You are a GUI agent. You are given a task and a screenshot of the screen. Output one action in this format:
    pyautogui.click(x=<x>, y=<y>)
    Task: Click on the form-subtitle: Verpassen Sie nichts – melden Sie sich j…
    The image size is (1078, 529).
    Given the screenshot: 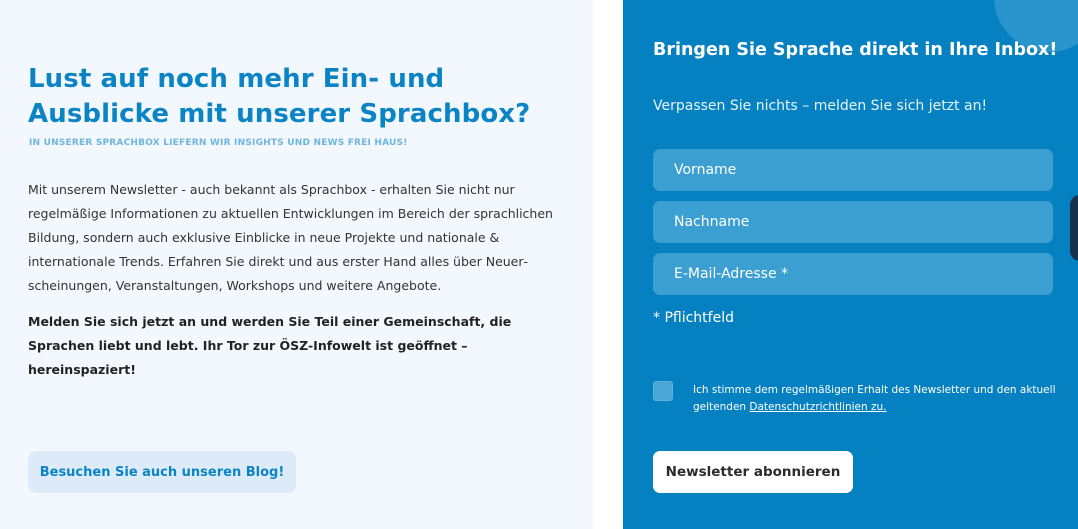 What is the action you would take?
    pyautogui.click(x=820, y=106)
    